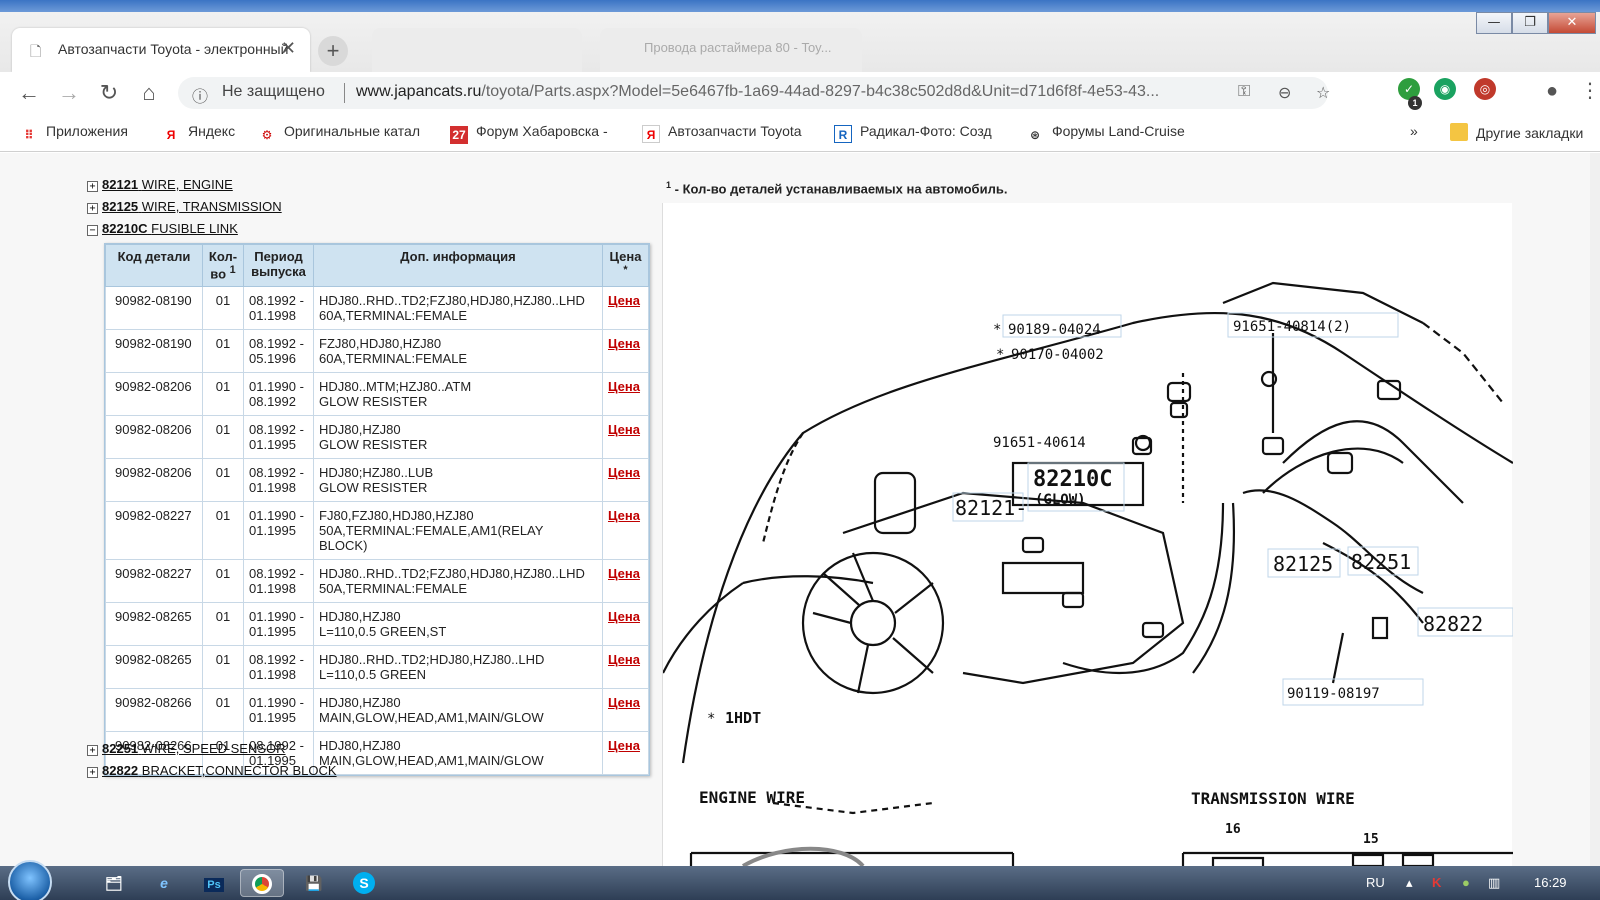  I want to click on page-scrollbar, so click(1595, 509).